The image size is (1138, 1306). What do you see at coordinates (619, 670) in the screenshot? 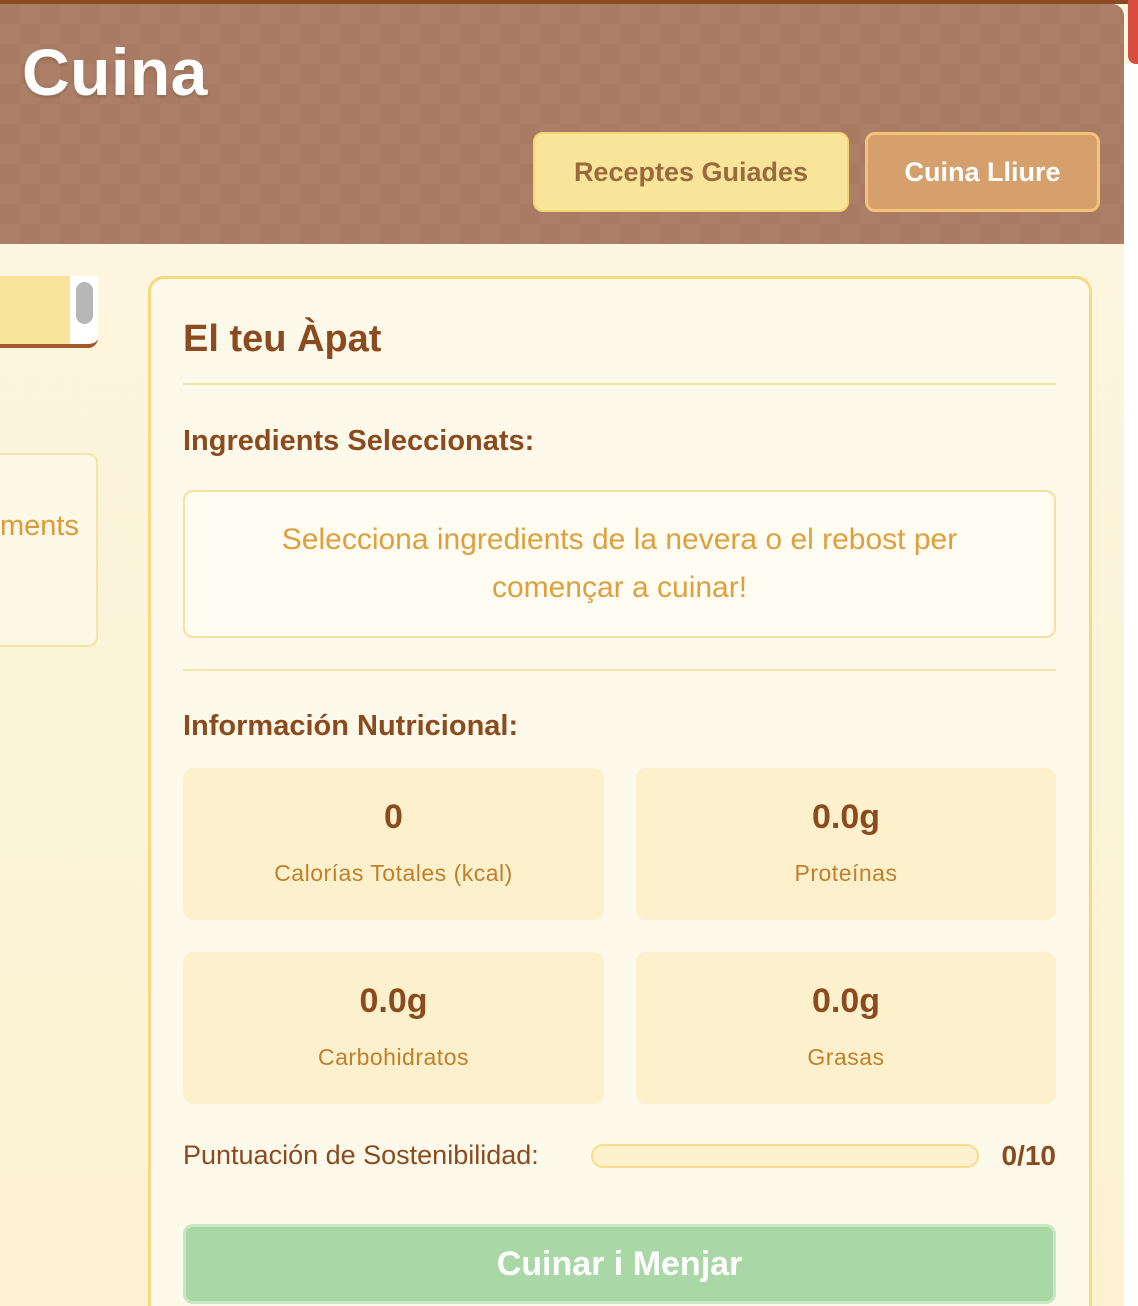
I see `section-divider` at bounding box center [619, 670].